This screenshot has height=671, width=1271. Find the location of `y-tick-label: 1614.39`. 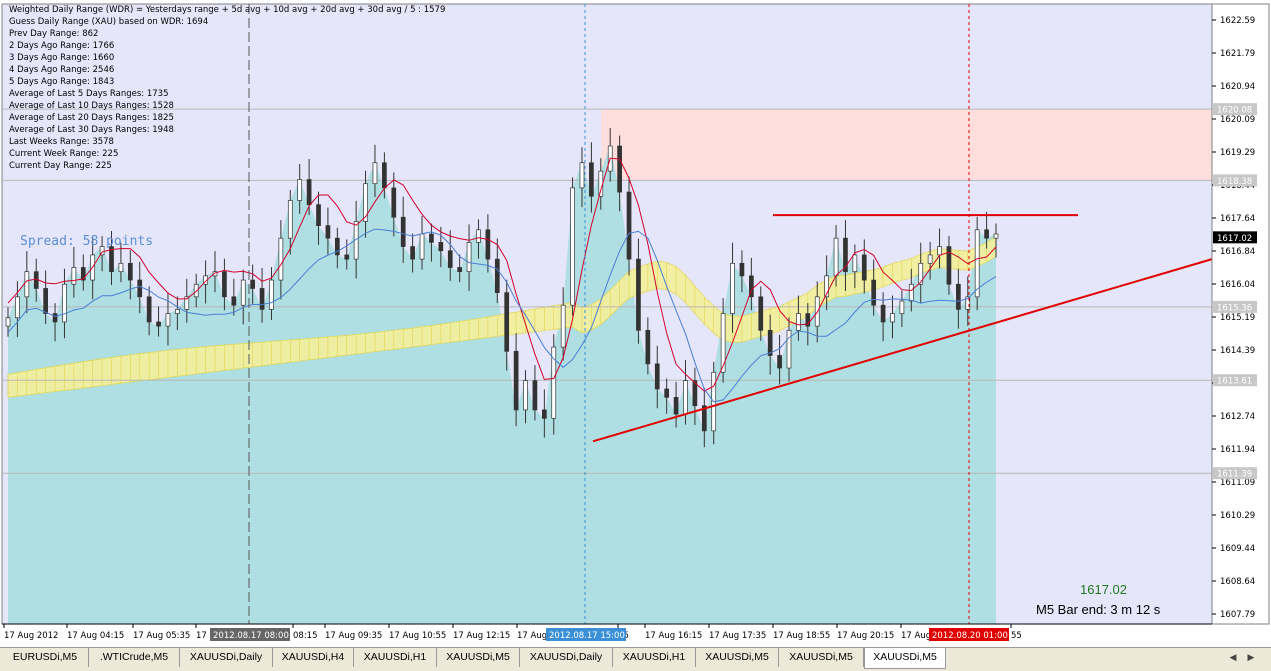

y-tick-label: 1614.39 is located at coordinates (1237, 351).